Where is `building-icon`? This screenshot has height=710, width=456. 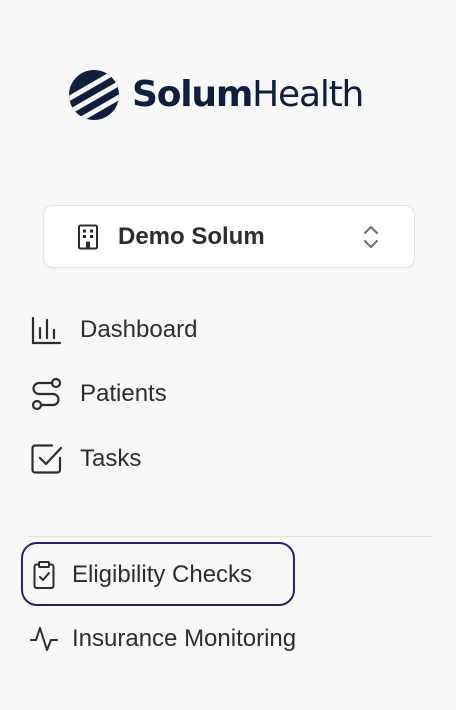
building-icon is located at coordinates (88, 236).